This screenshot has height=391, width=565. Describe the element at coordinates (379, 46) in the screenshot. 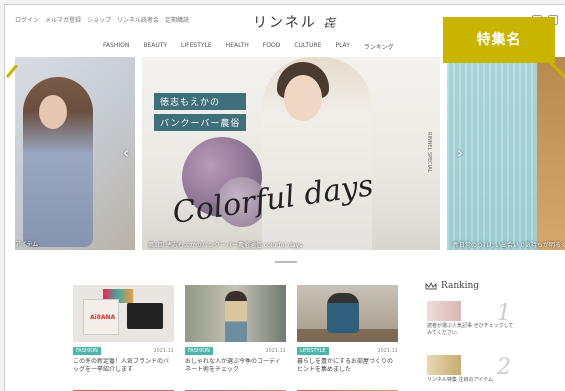

I see `nav-item: ランキング` at that location.